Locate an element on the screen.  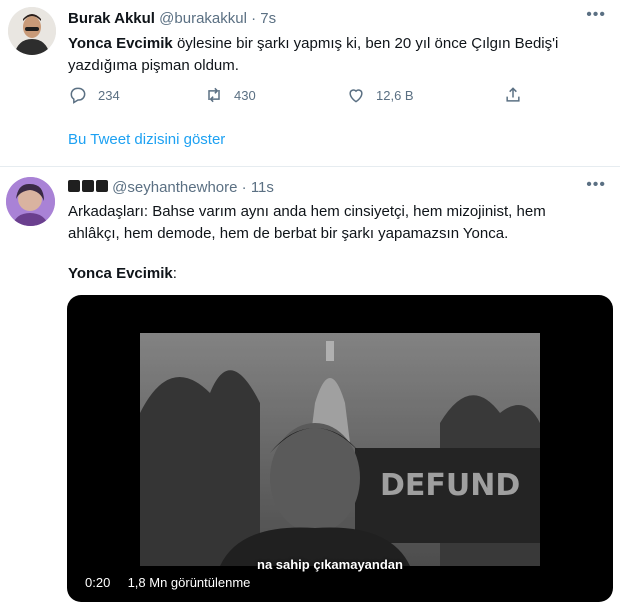
video-views: 1,8 Mn görüntülenme is located at coordinates (189, 582).